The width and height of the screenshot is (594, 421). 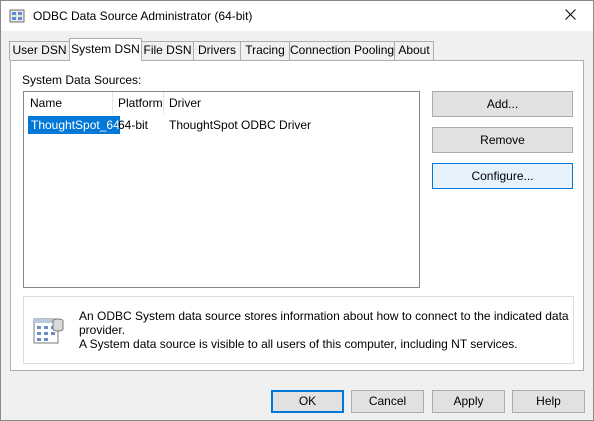 I want to click on tab-tracing: Tracing, so click(x=265, y=50).